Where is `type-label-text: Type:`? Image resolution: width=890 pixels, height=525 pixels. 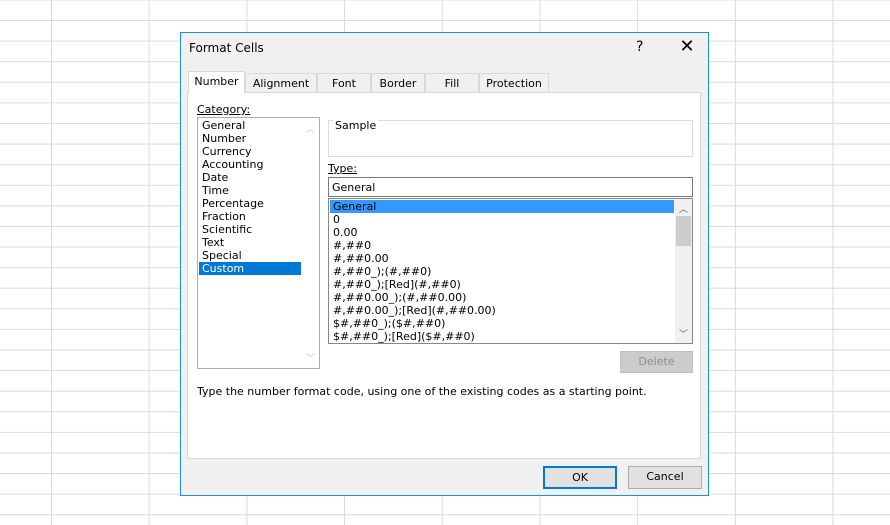
type-label-text: Type: is located at coordinates (342, 168).